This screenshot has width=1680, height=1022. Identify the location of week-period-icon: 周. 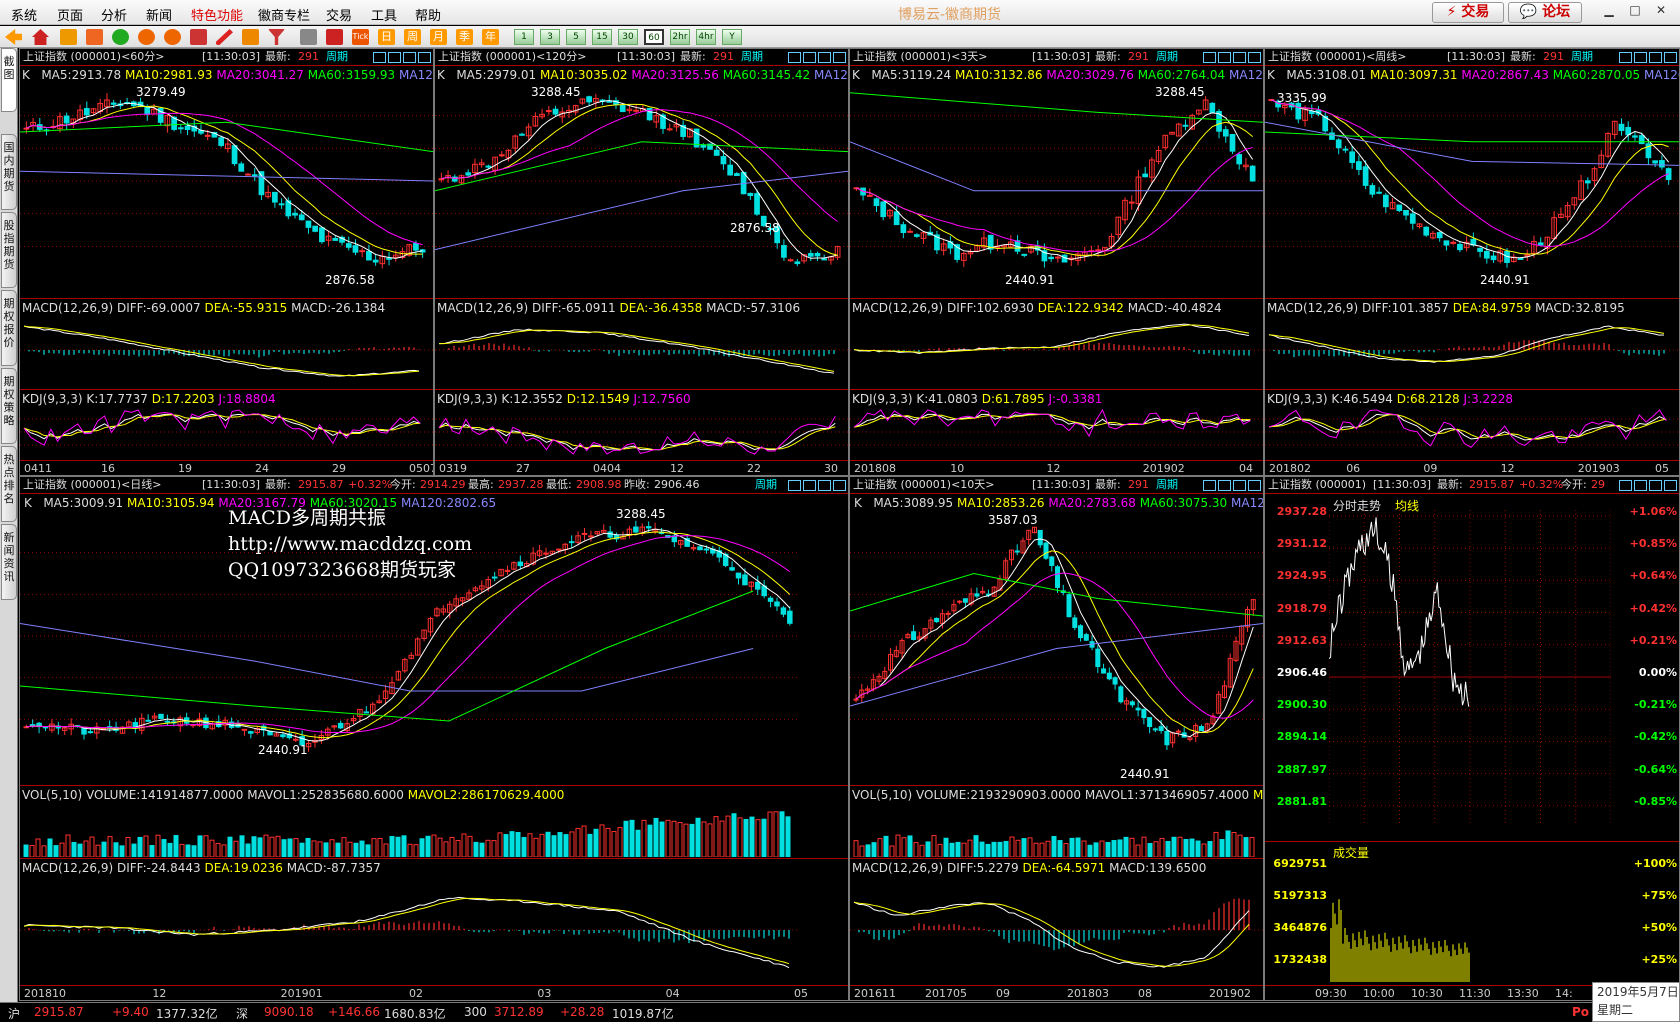
(412, 37).